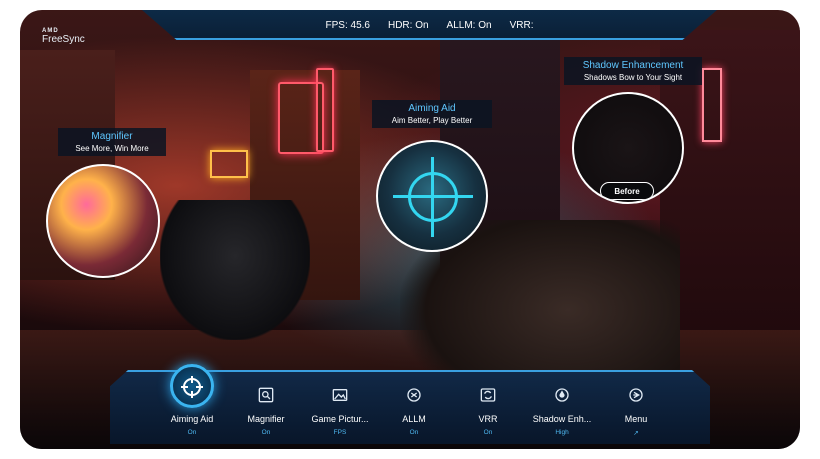 Image resolution: width=820 pixels, height=459 pixels. Describe the element at coordinates (432, 108) in the screenshot. I see `aiming-aid-callout-title: Aiming Aid` at that location.